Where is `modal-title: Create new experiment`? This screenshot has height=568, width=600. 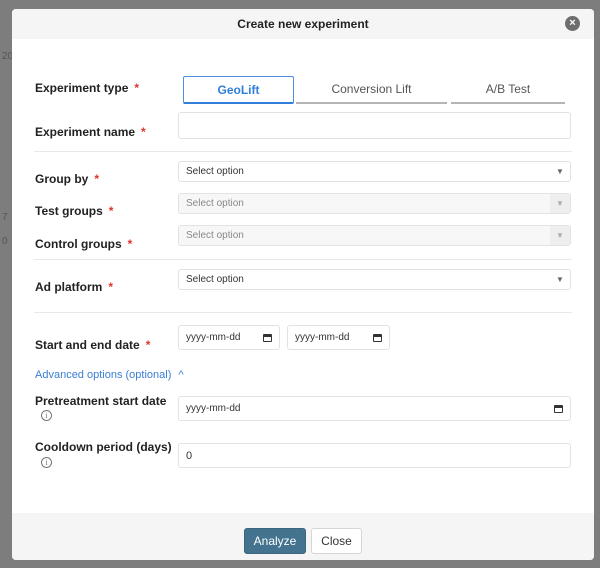
modal-title: Create new experiment is located at coordinates (303, 24).